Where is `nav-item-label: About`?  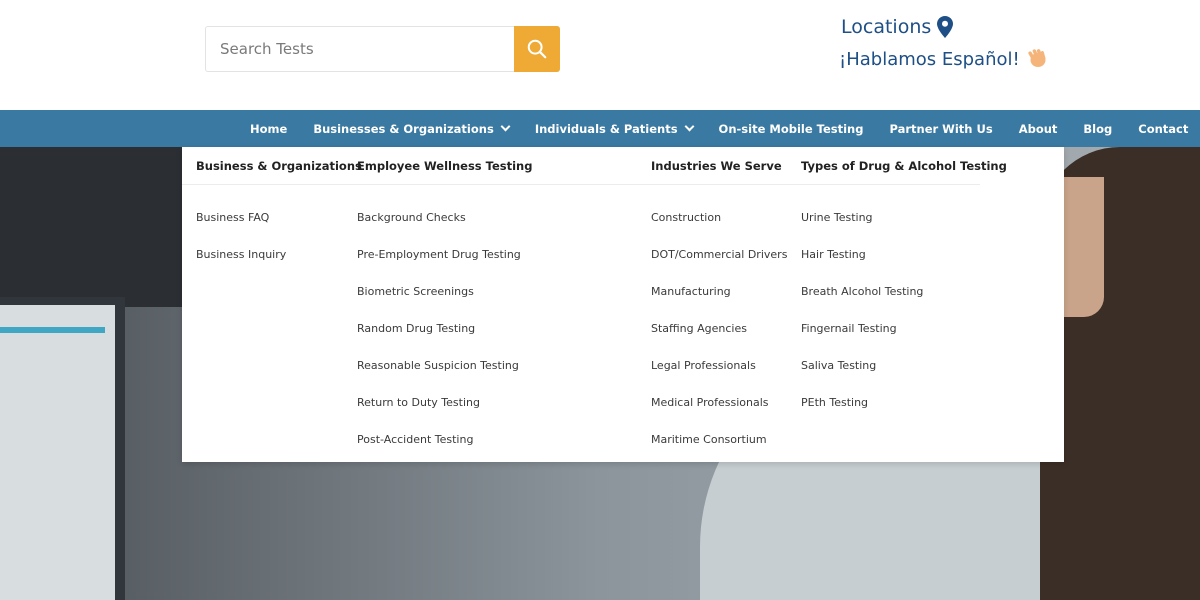 nav-item-label: About is located at coordinates (1038, 128).